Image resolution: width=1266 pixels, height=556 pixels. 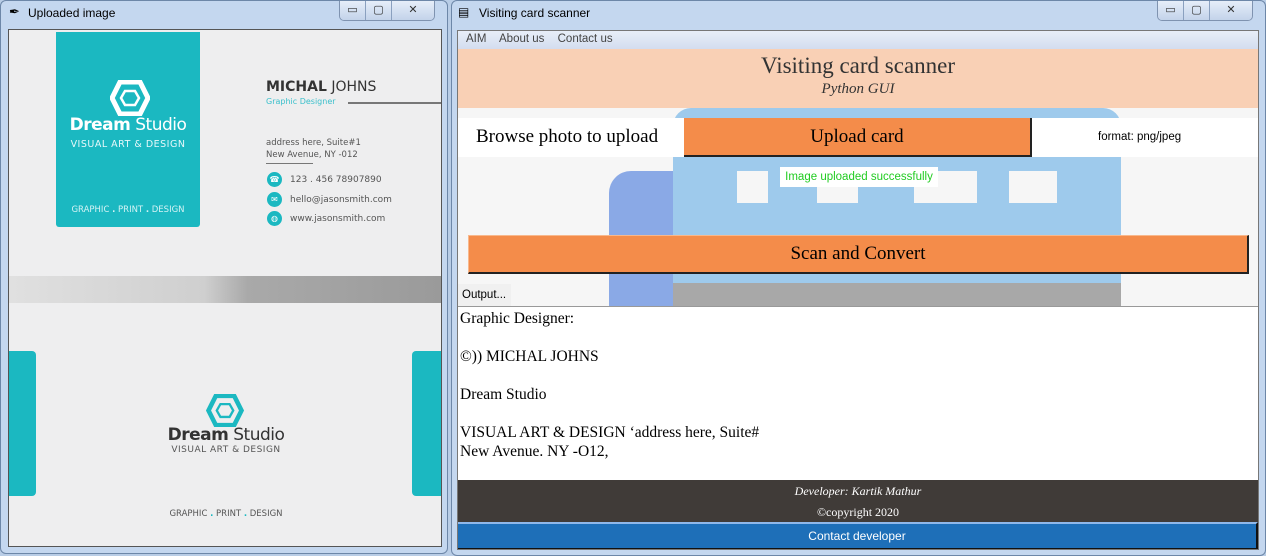 I want to click on developer-credit: Developer: Kartik Mathur, so click(x=858, y=491).